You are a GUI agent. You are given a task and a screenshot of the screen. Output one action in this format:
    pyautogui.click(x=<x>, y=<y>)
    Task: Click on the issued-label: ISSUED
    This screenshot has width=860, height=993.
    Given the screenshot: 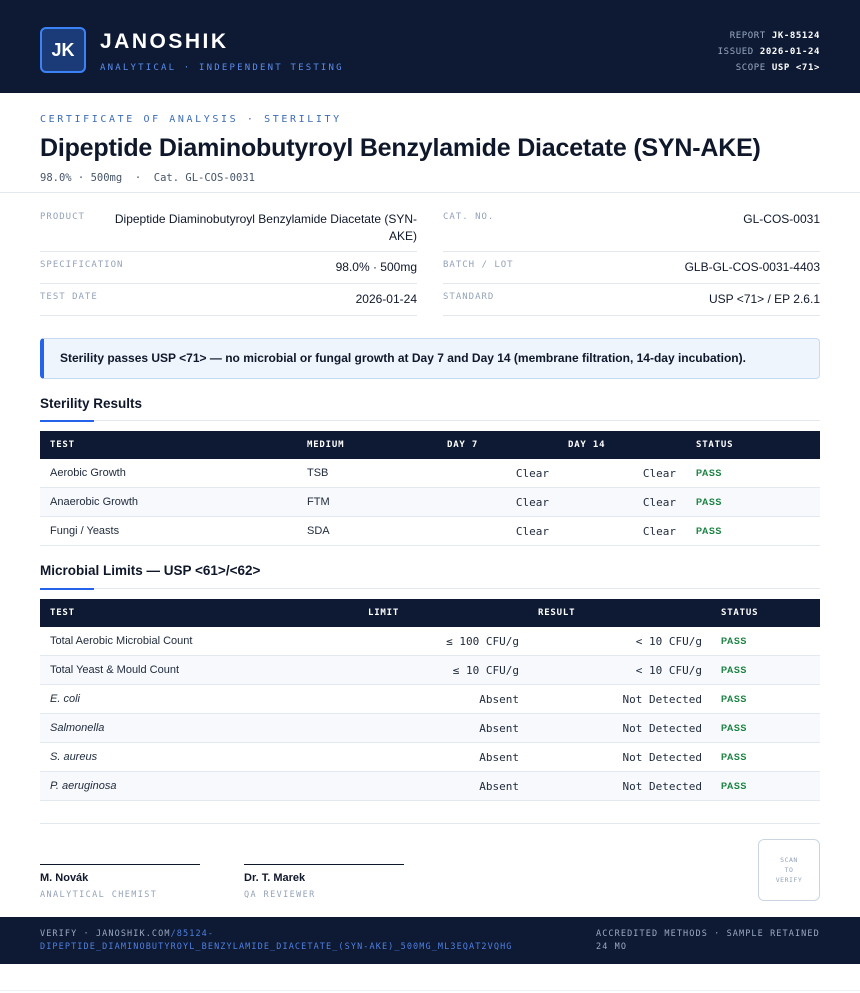 What is the action you would take?
    pyautogui.click(x=735, y=52)
    